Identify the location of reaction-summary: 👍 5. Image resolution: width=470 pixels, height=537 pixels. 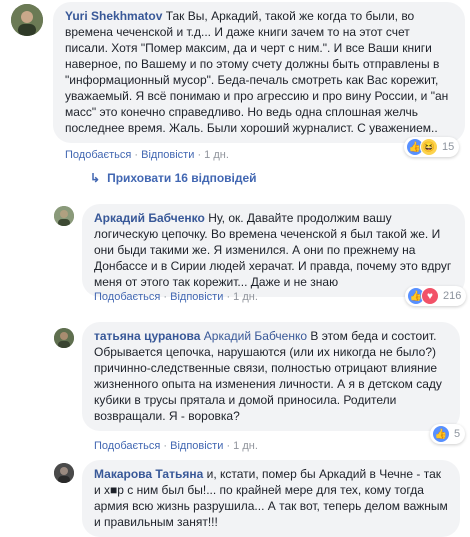
(448, 434).